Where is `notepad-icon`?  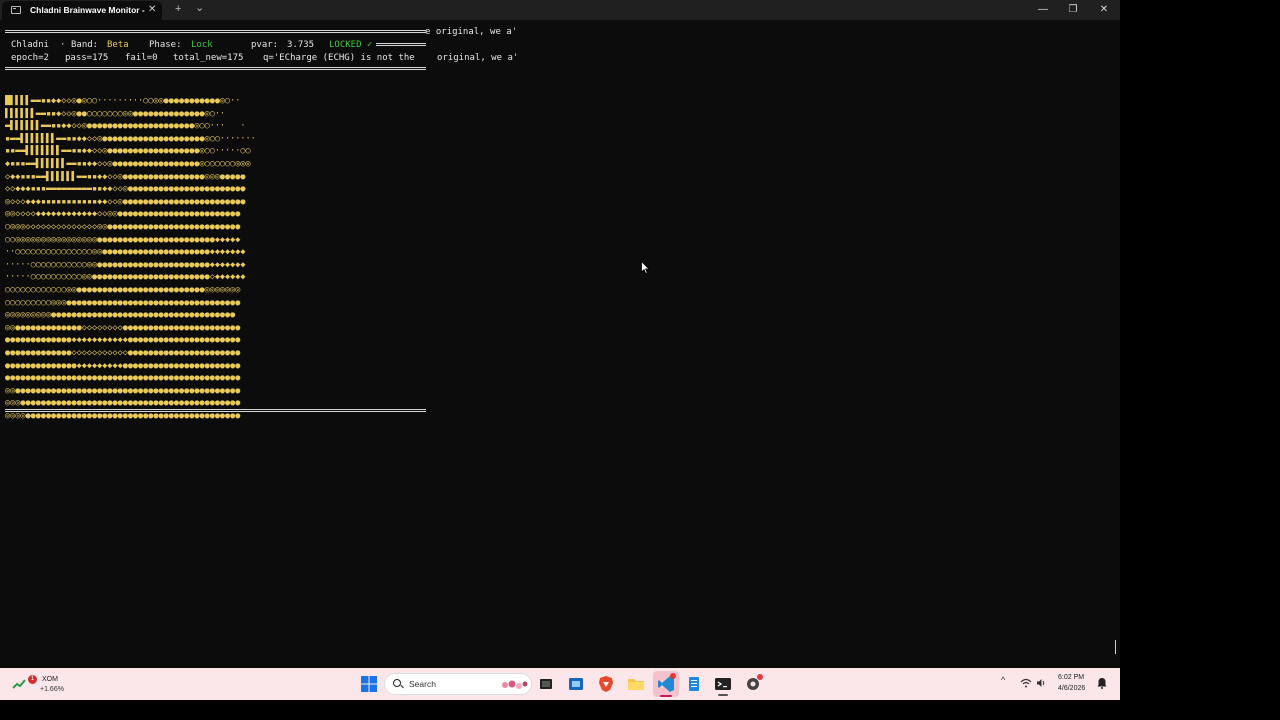 notepad-icon is located at coordinates (694, 684).